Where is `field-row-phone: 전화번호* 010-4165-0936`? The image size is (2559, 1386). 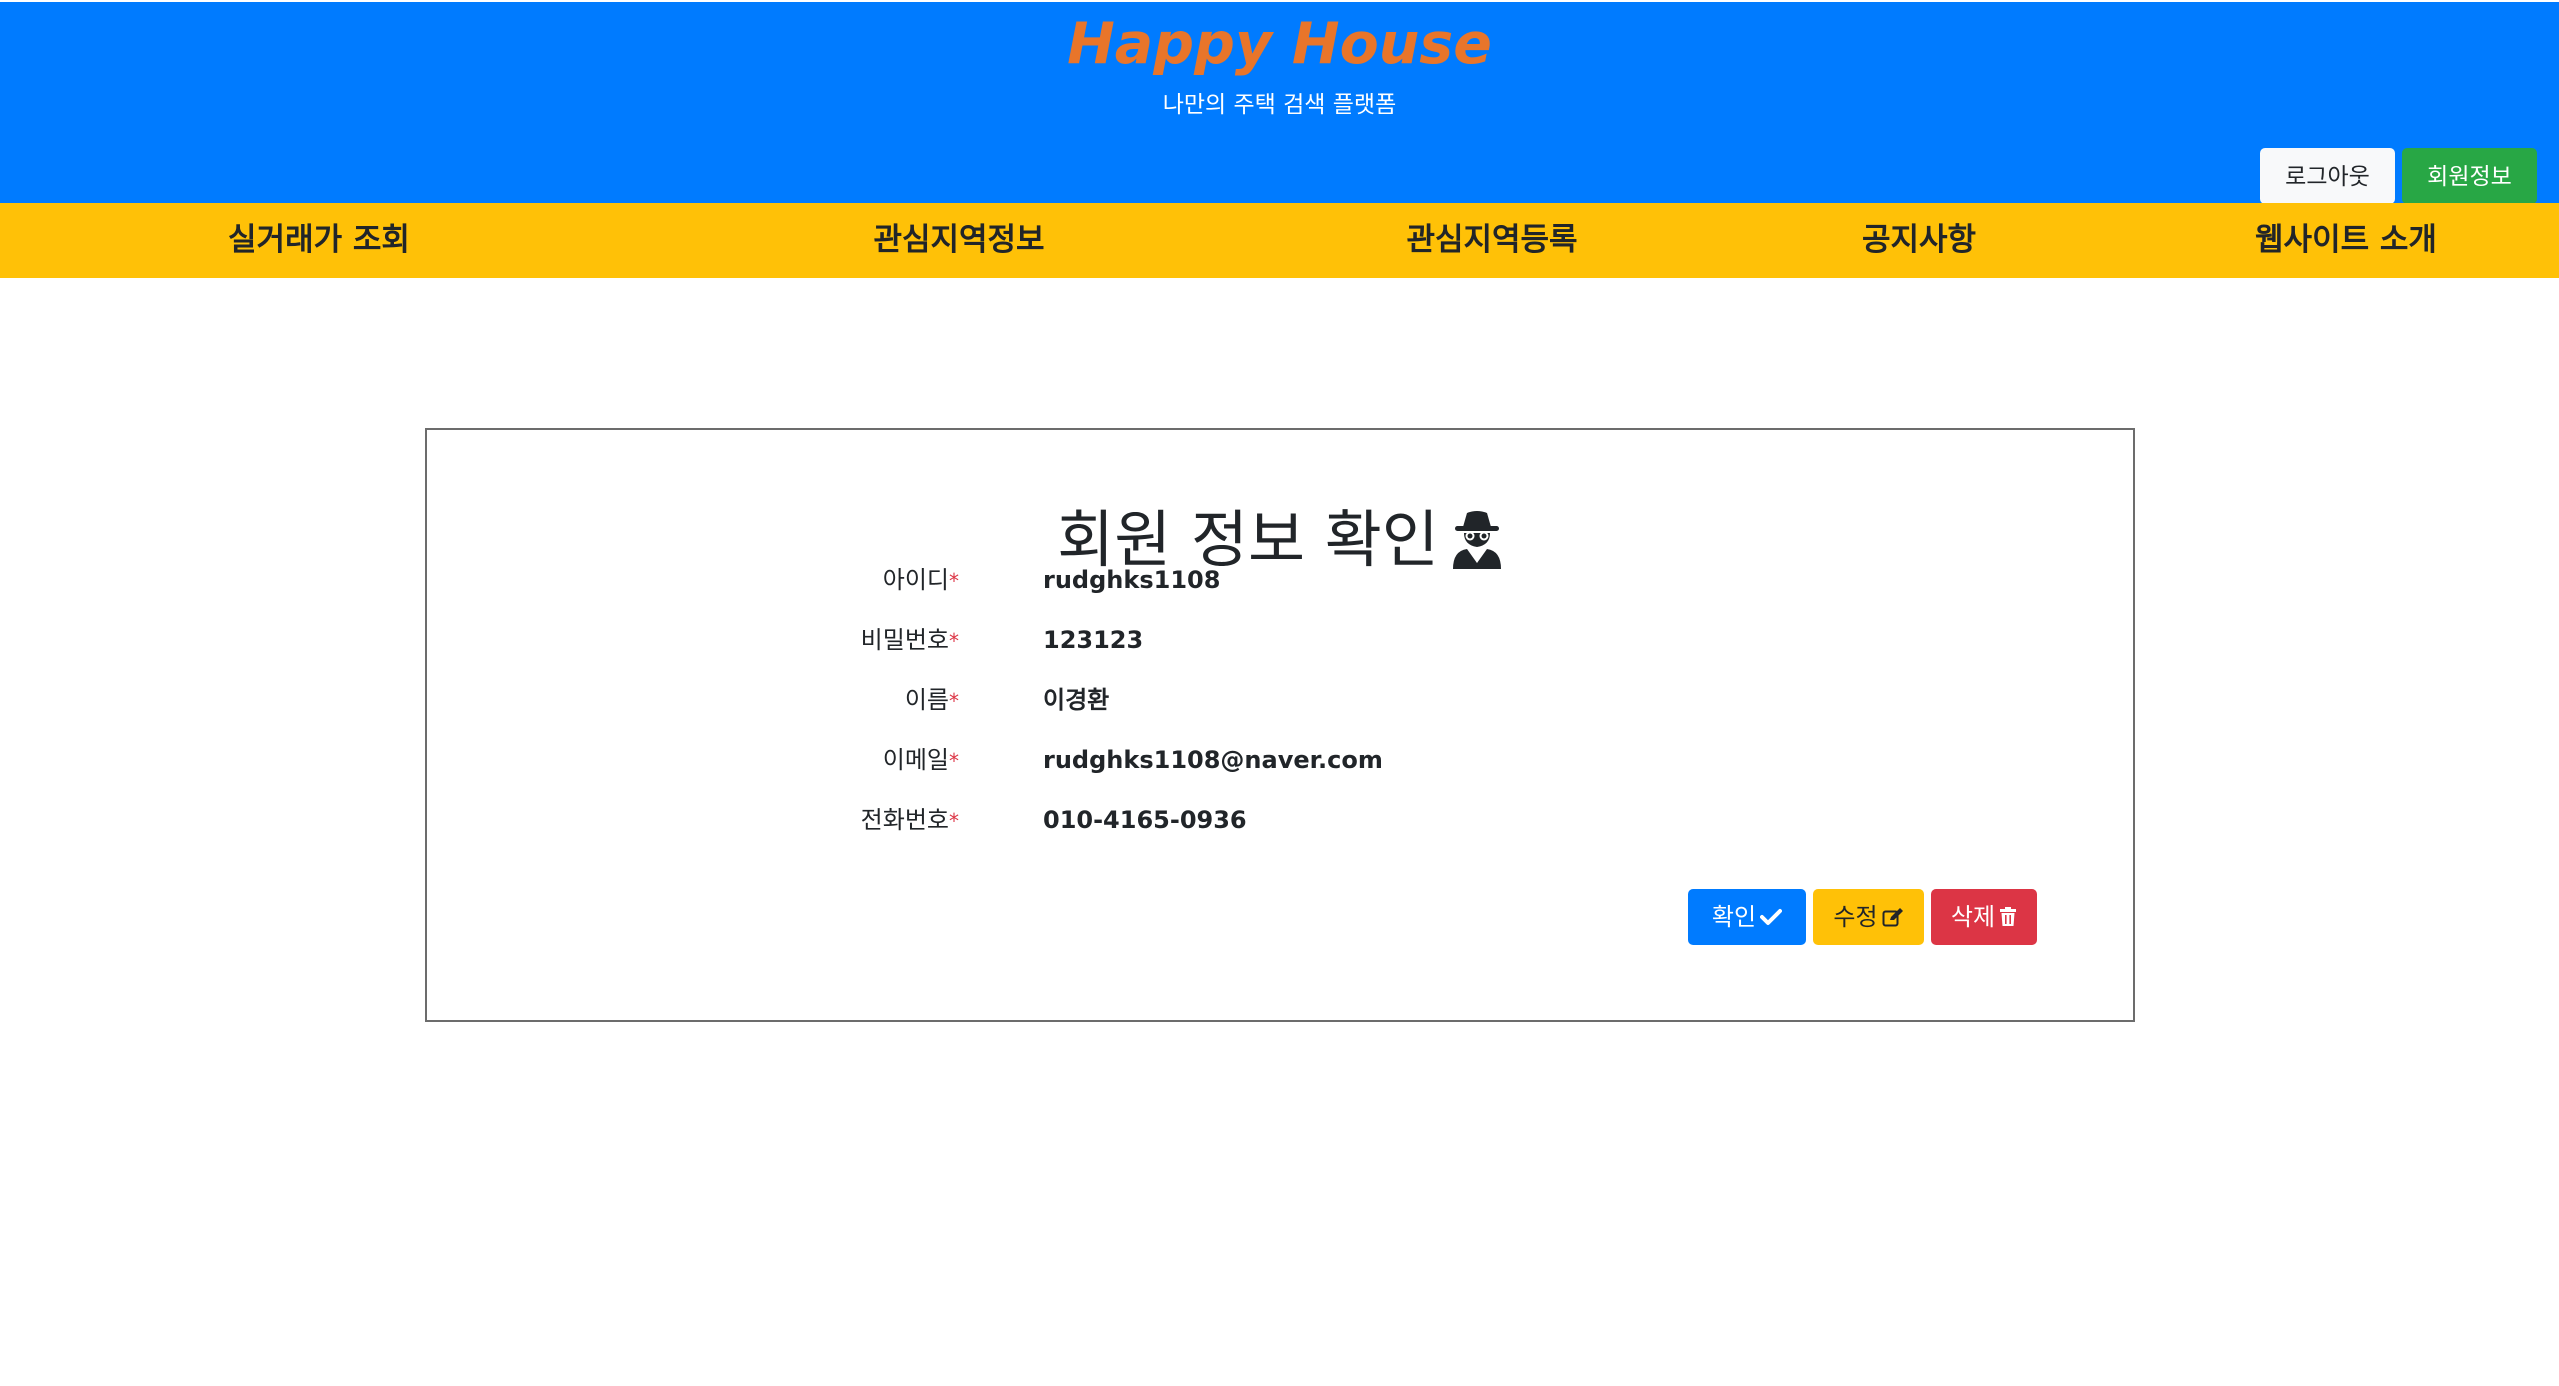 field-row-phone: 전화번호* 010-4165-0936 is located at coordinates (1282, 820).